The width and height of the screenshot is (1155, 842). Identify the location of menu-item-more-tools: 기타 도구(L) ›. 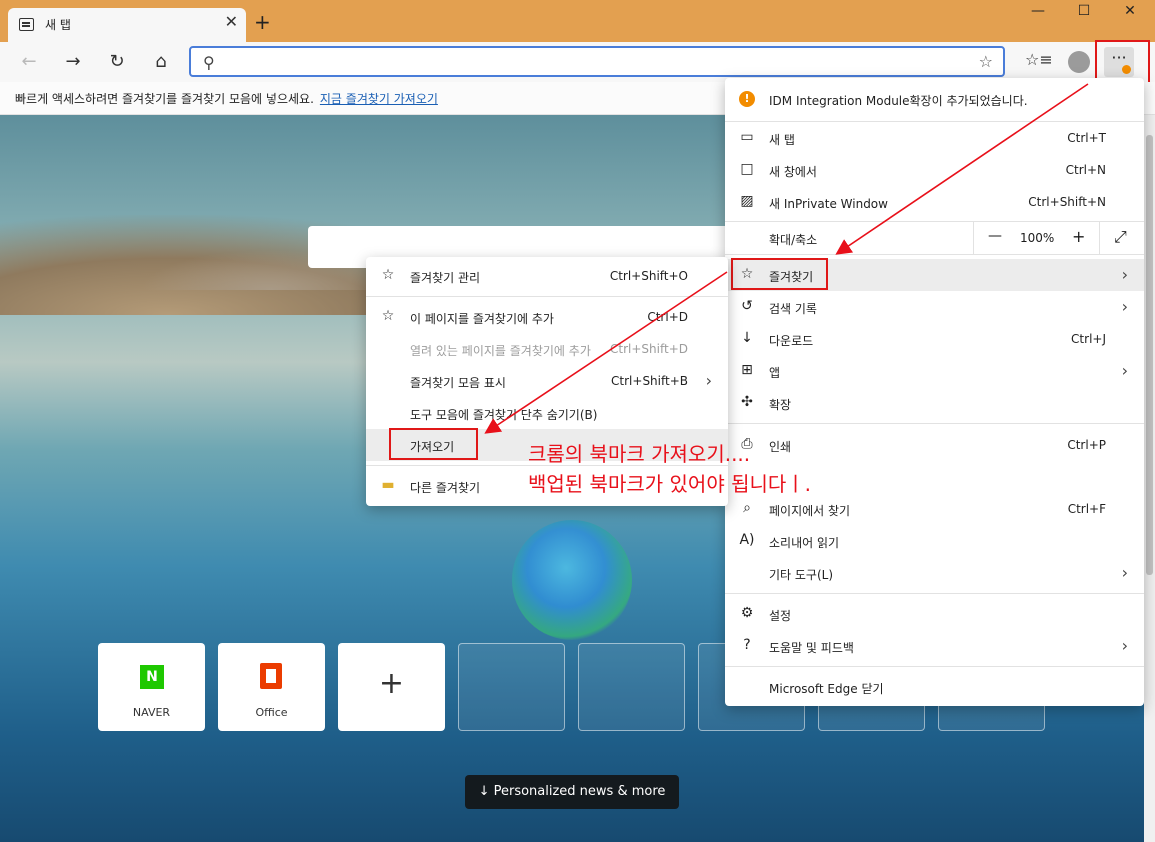
(934, 573).